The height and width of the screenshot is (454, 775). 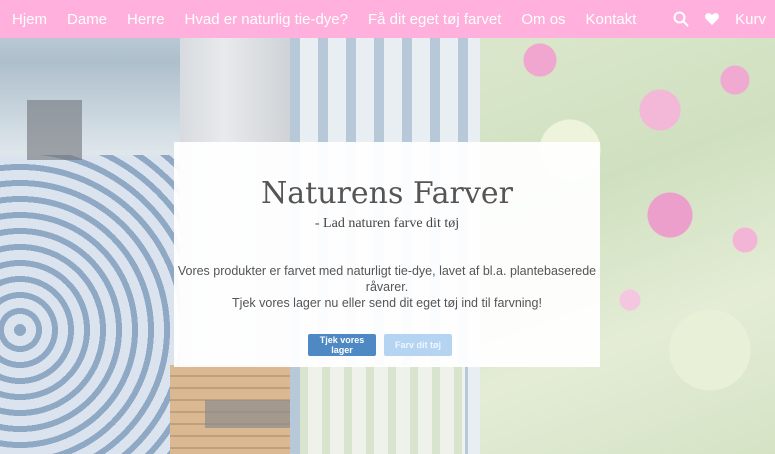 I want to click on cart-link: Kurv, so click(x=750, y=19).